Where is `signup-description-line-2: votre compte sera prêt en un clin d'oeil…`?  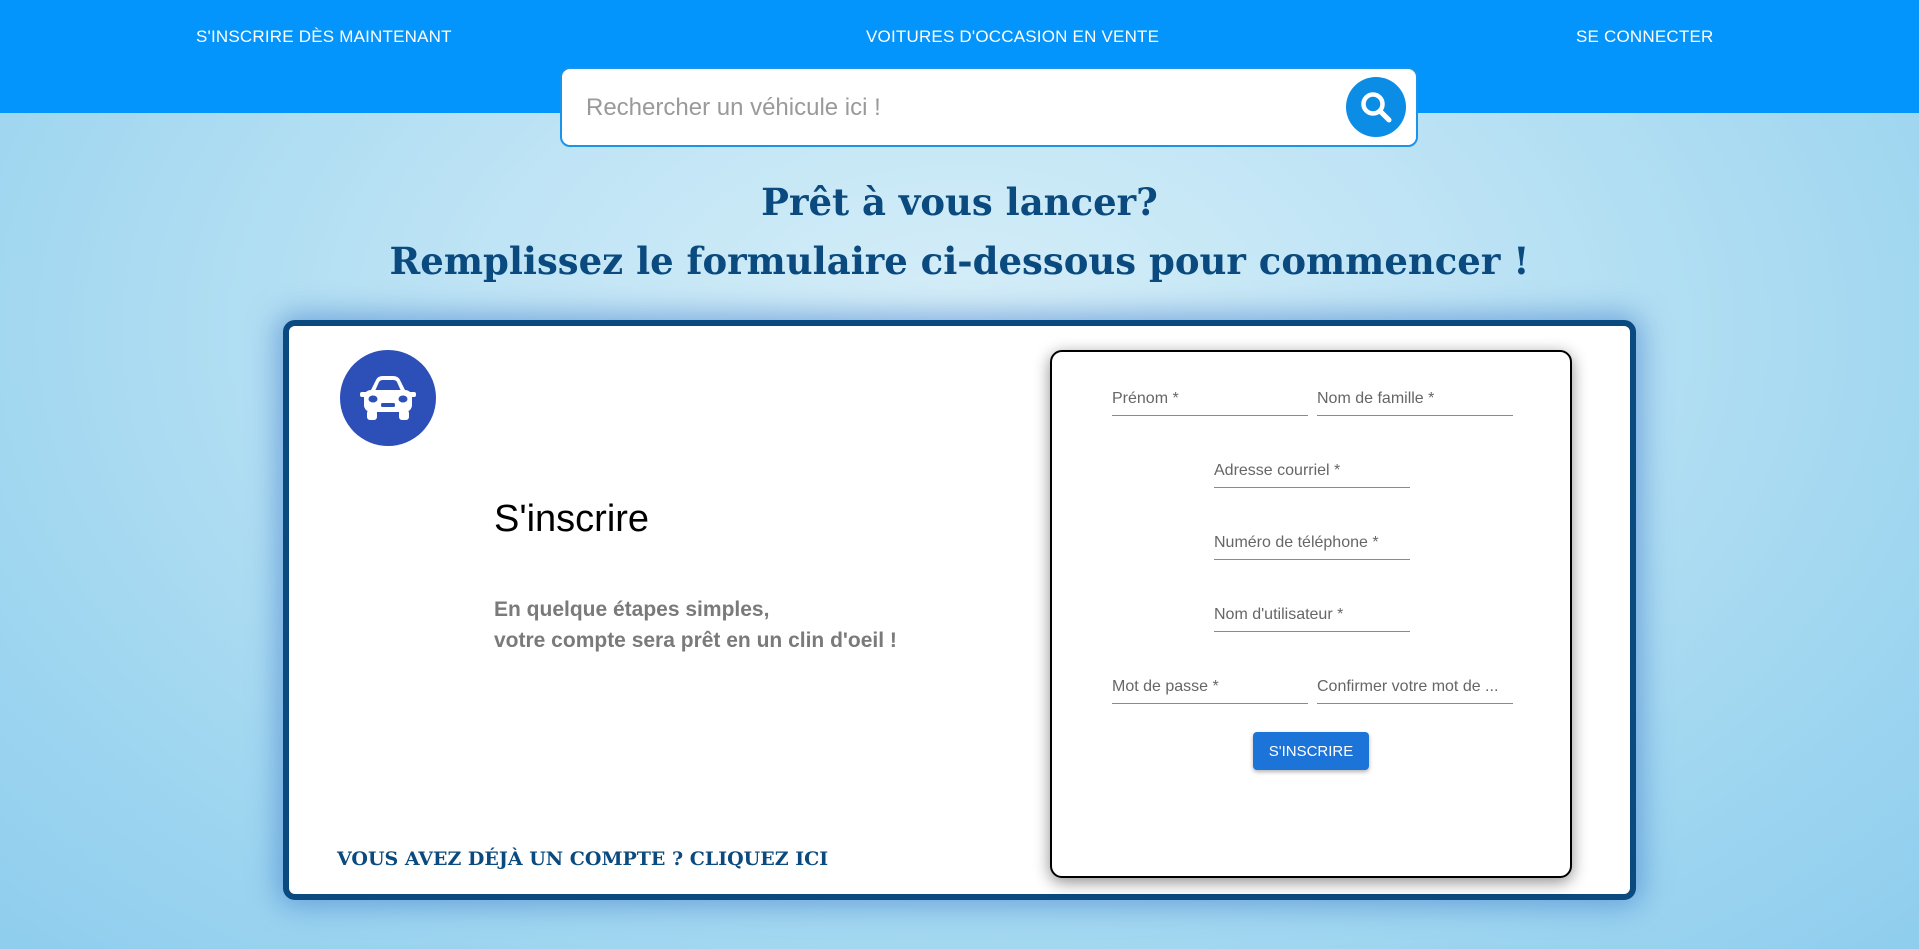
signup-description-line-2: votre compte sera prêt en un clin d'oeil… is located at coordinates (695, 640).